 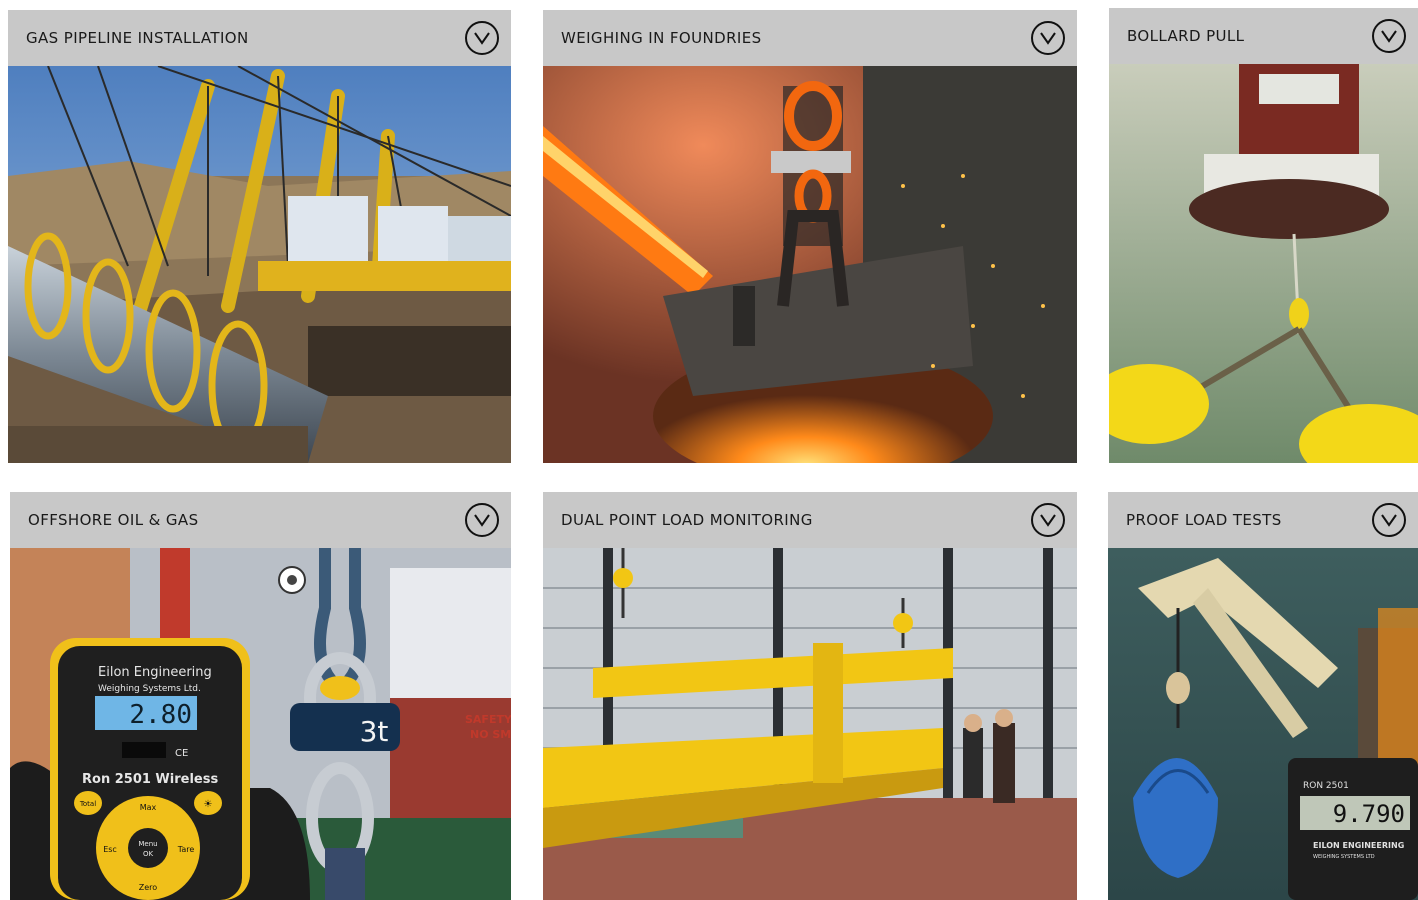 What do you see at coordinates (87, 804) in the screenshot?
I see `btn-total-label: Total` at bounding box center [87, 804].